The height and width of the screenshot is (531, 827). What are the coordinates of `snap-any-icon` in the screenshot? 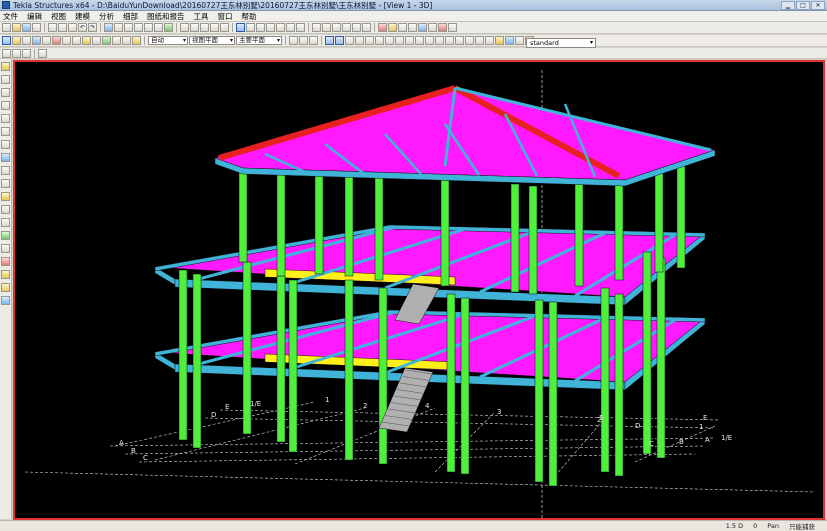 It's located at (116, 40).